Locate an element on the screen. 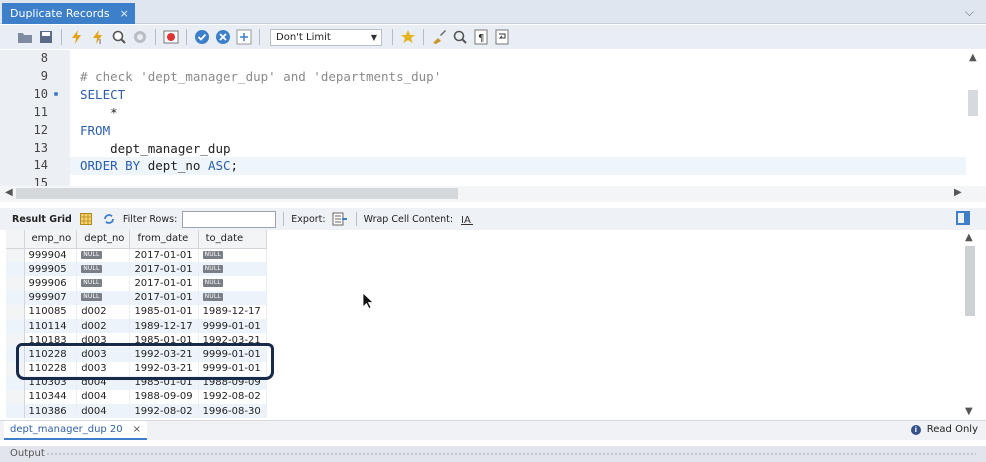  table-cell-emp-no: 999906 is located at coordinates (51, 283).